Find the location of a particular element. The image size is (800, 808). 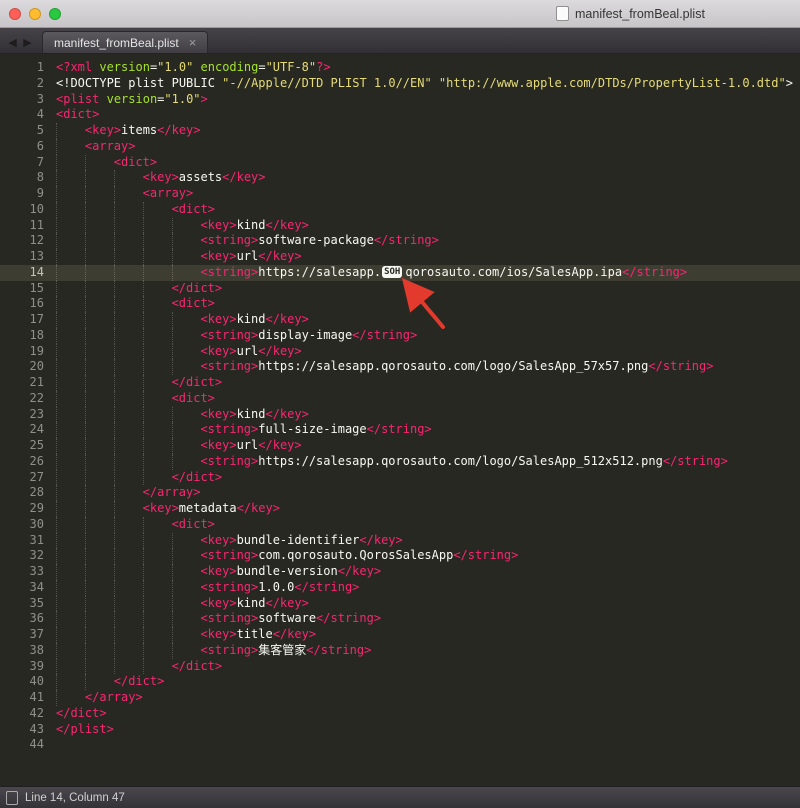

code-row: 8 <key>assets</key> is located at coordinates (400, 178).